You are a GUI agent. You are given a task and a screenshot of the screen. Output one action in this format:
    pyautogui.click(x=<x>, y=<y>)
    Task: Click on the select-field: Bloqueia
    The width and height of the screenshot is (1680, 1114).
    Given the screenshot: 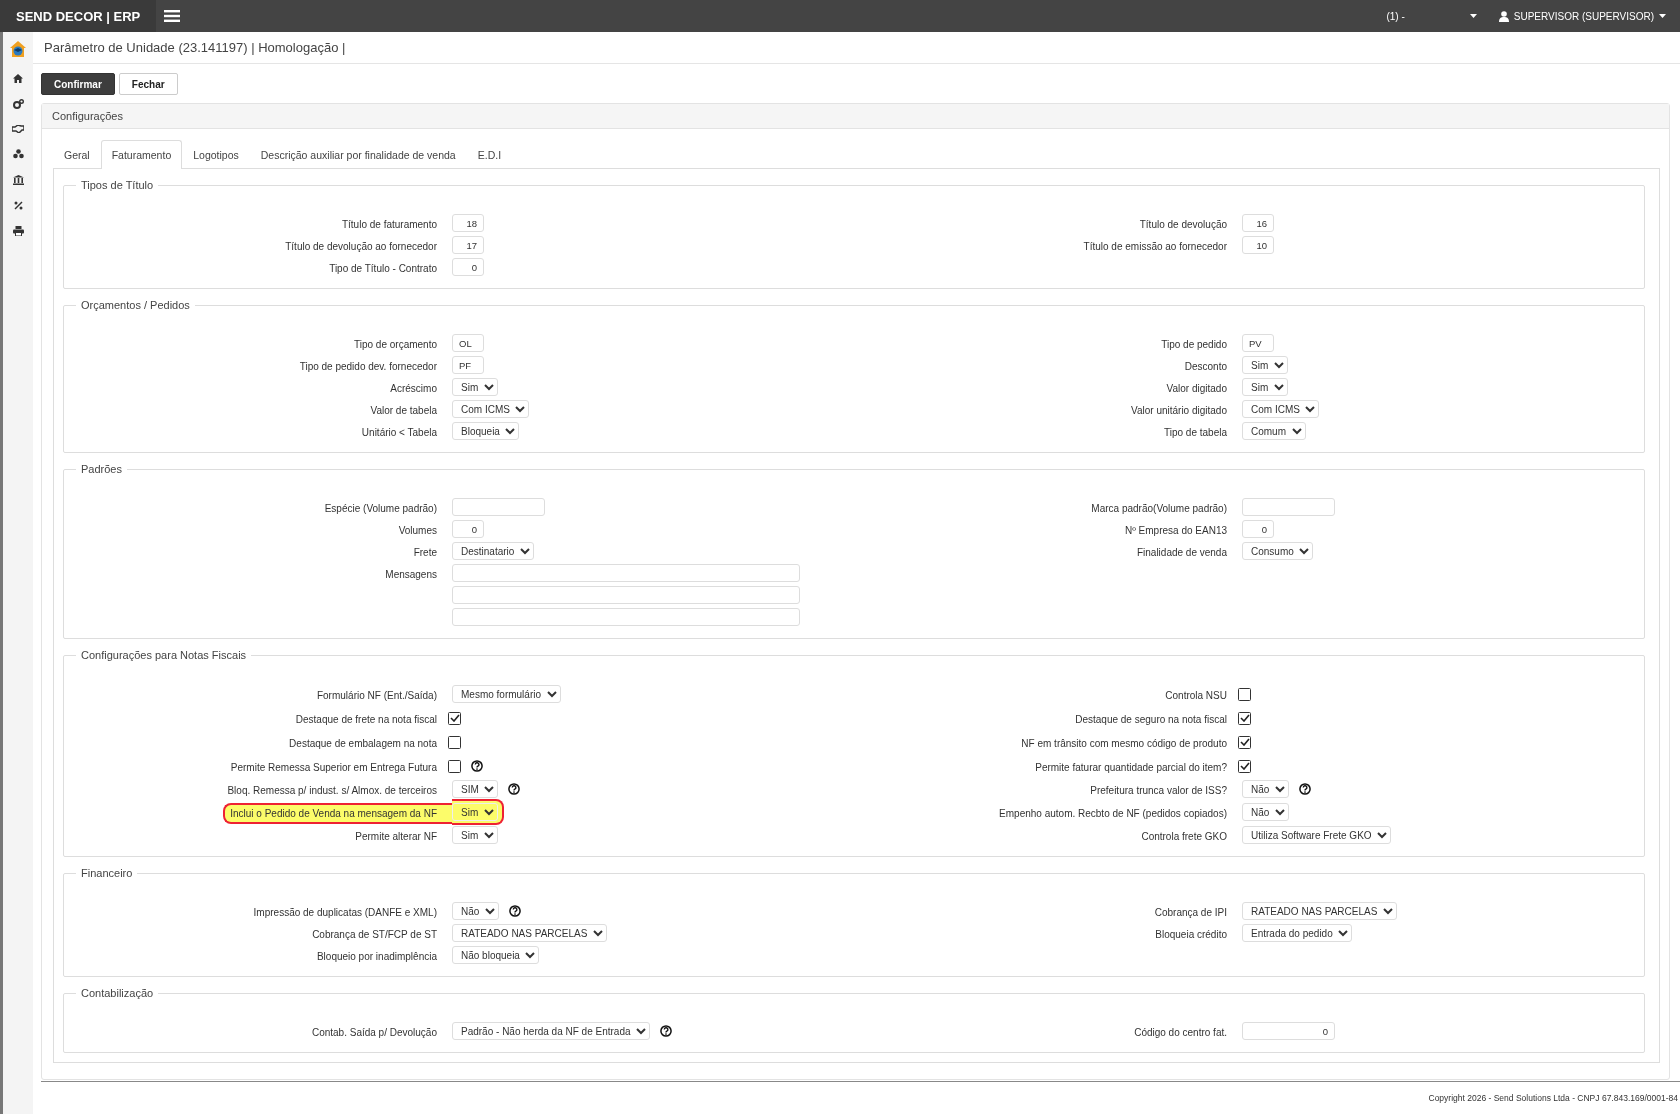 What is the action you would take?
    pyautogui.click(x=485, y=431)
    